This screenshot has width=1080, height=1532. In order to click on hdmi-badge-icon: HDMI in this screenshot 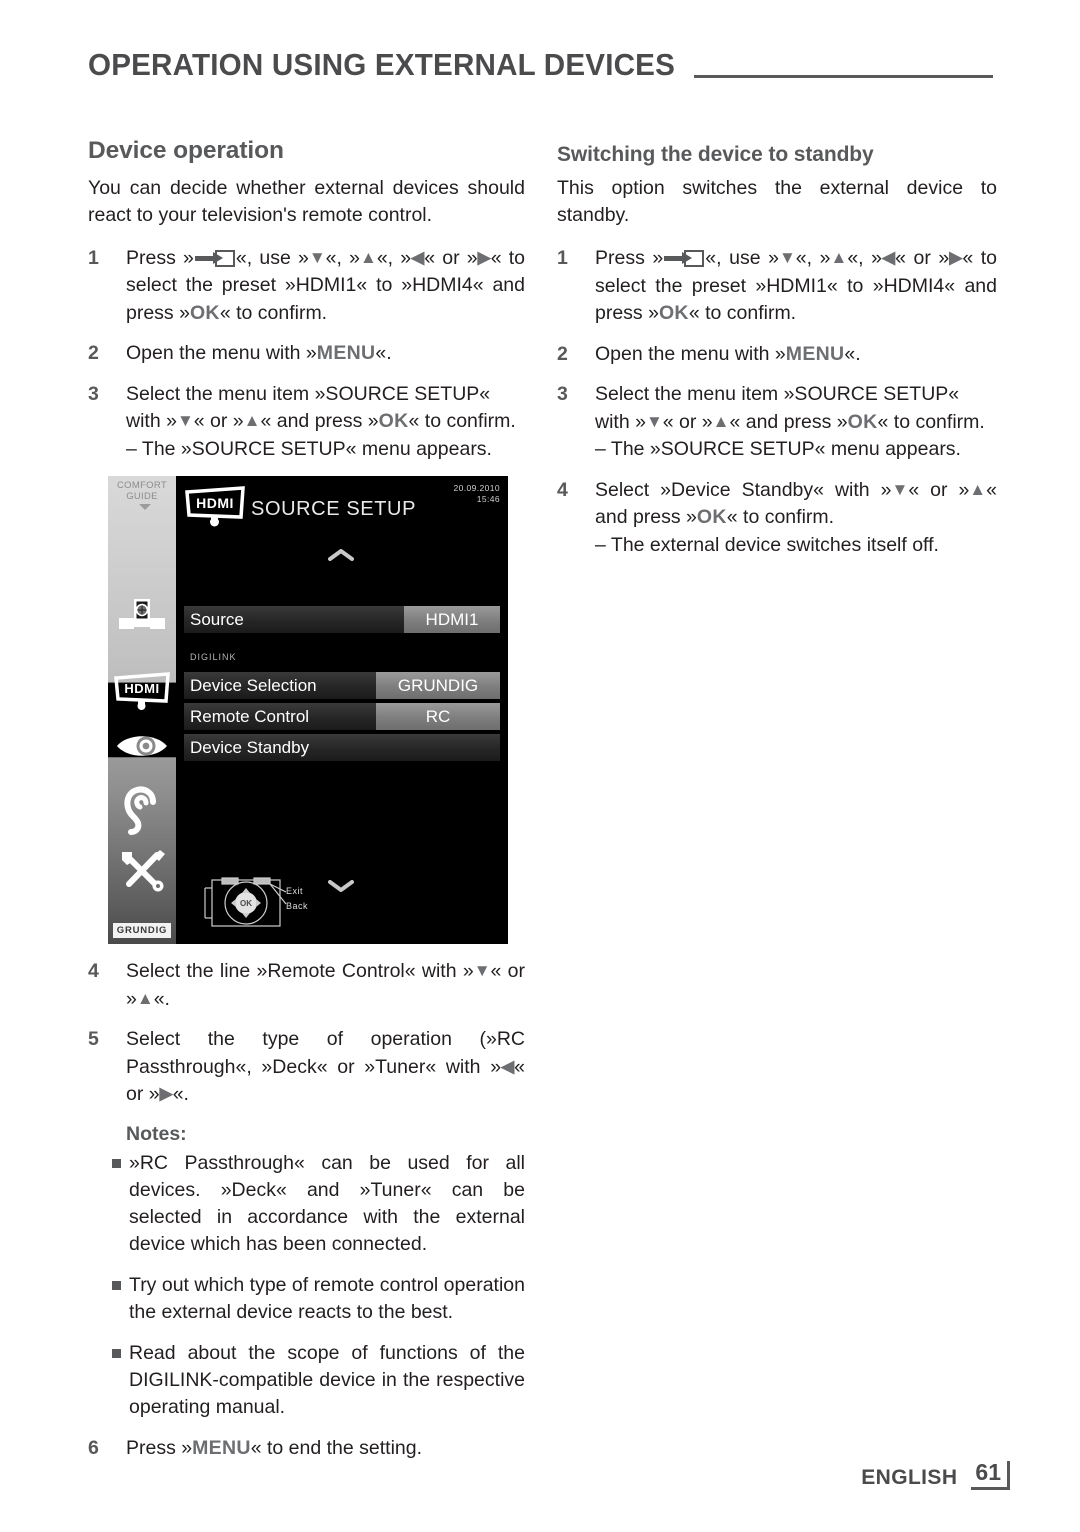, I will do `click(215, 507)`.